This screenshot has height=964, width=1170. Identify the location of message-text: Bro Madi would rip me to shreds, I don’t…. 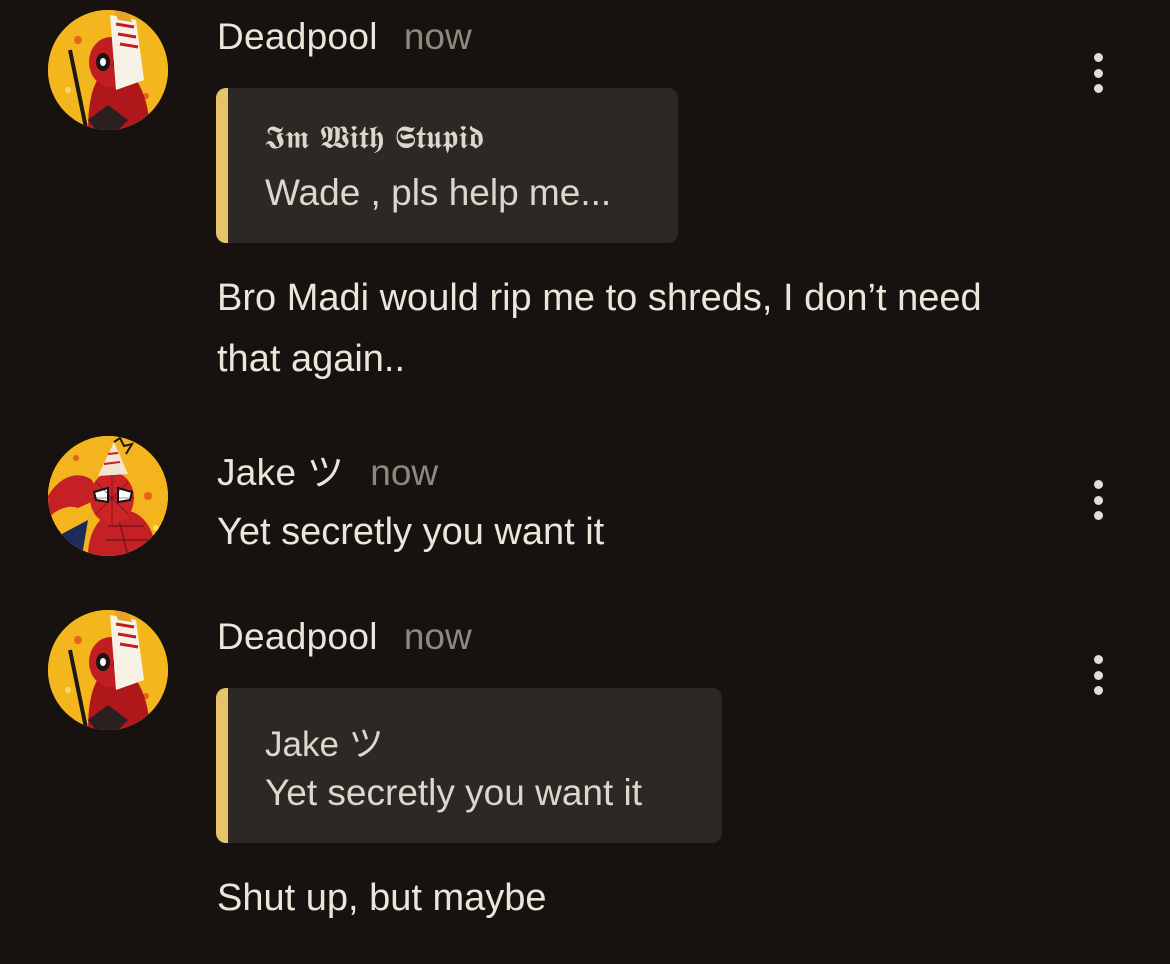
(599, 328).